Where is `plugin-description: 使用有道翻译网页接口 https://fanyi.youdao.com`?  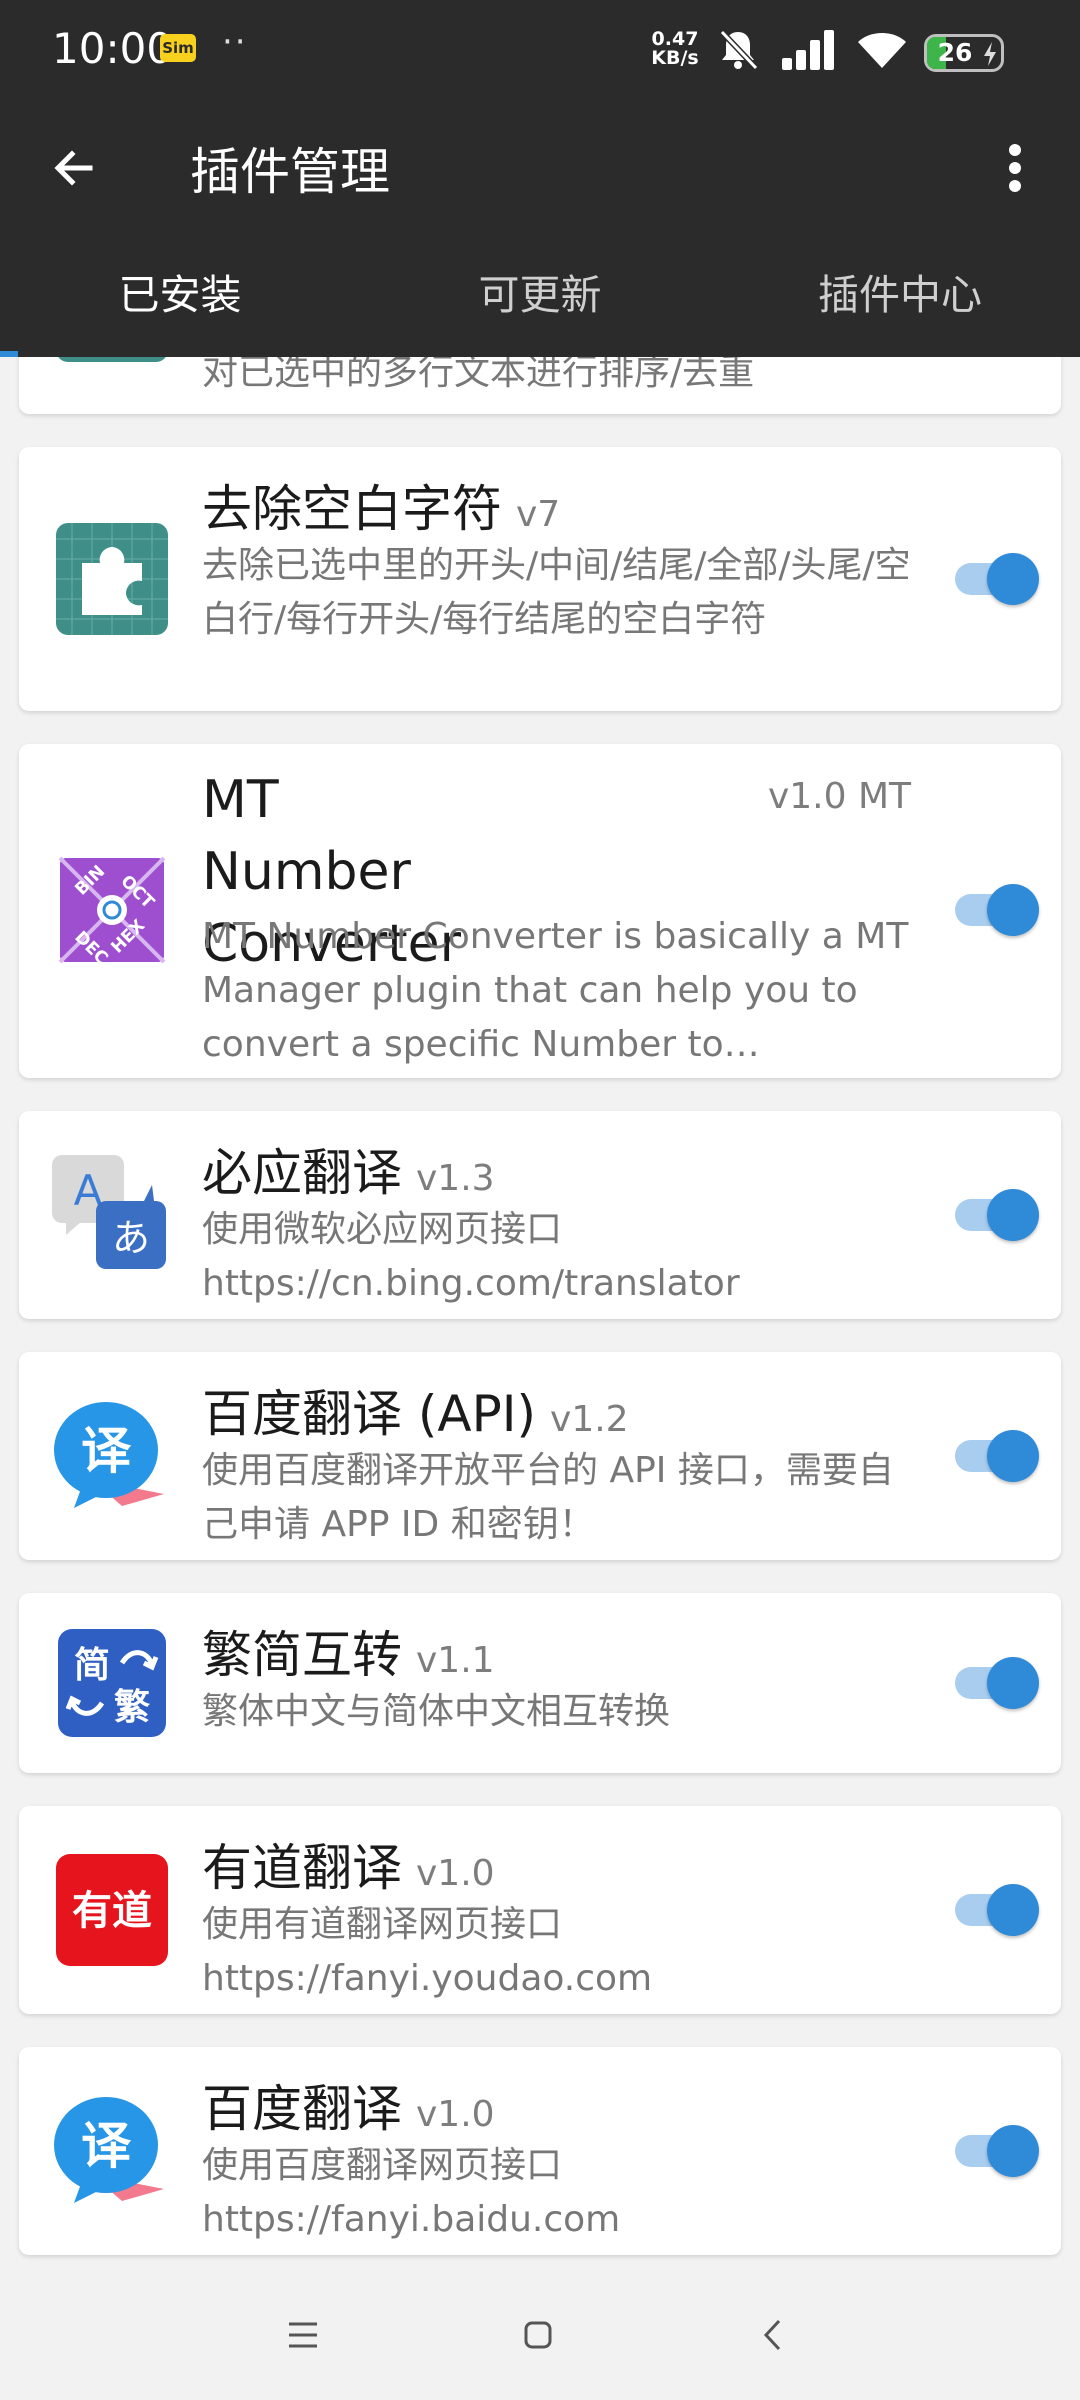 plugin-description: 使用有道翻译网页接口 https://fanyi.youdao.com is located at coordinates (427, 1951).